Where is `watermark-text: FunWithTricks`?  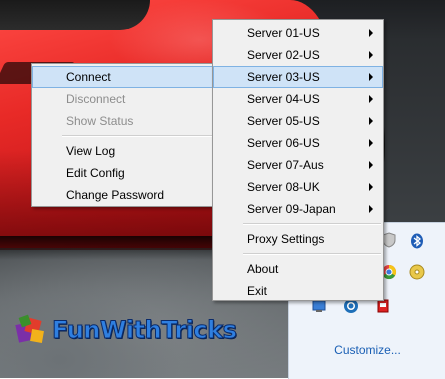 watermark-text: FunWithTricks is located at coordinates (144, 330).